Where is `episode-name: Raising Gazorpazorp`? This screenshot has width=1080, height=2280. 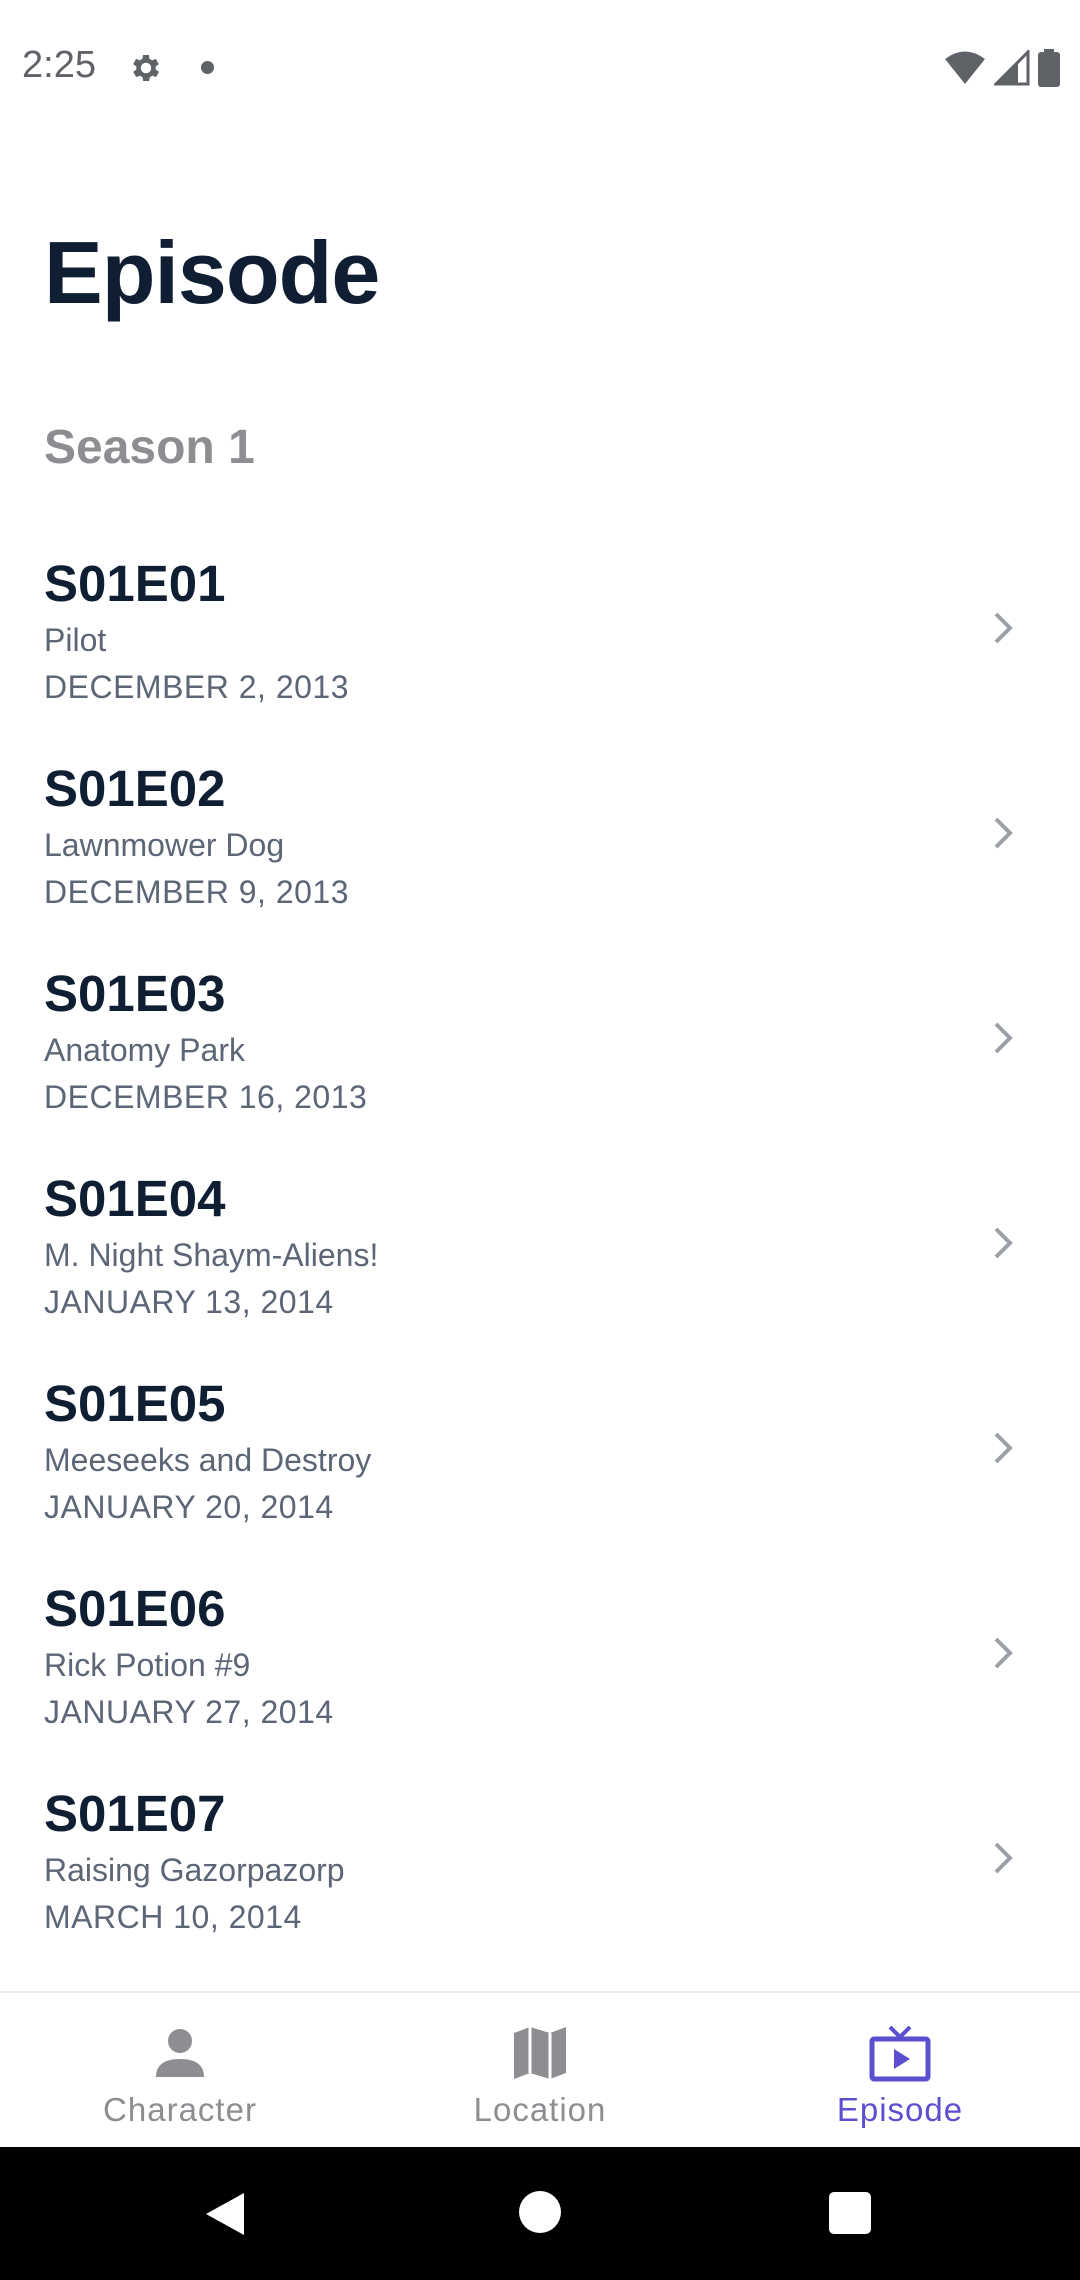 episode-name: Raising Gazorpazorp is located at coordinates (194, 1870).